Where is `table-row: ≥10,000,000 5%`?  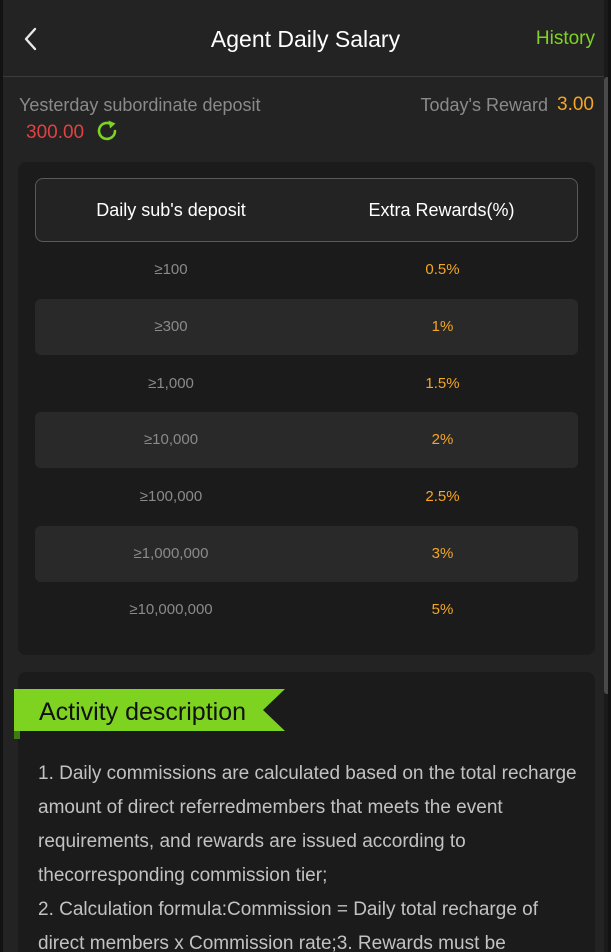
table-row: ≥10,000,000 5% is located at coordinates (306, 610).